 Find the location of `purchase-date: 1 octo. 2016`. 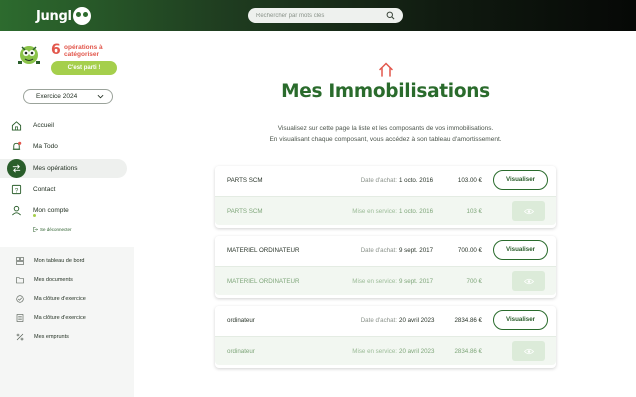

purchase-date: 1 octo. 2016 is located at coordinates (416, 180).